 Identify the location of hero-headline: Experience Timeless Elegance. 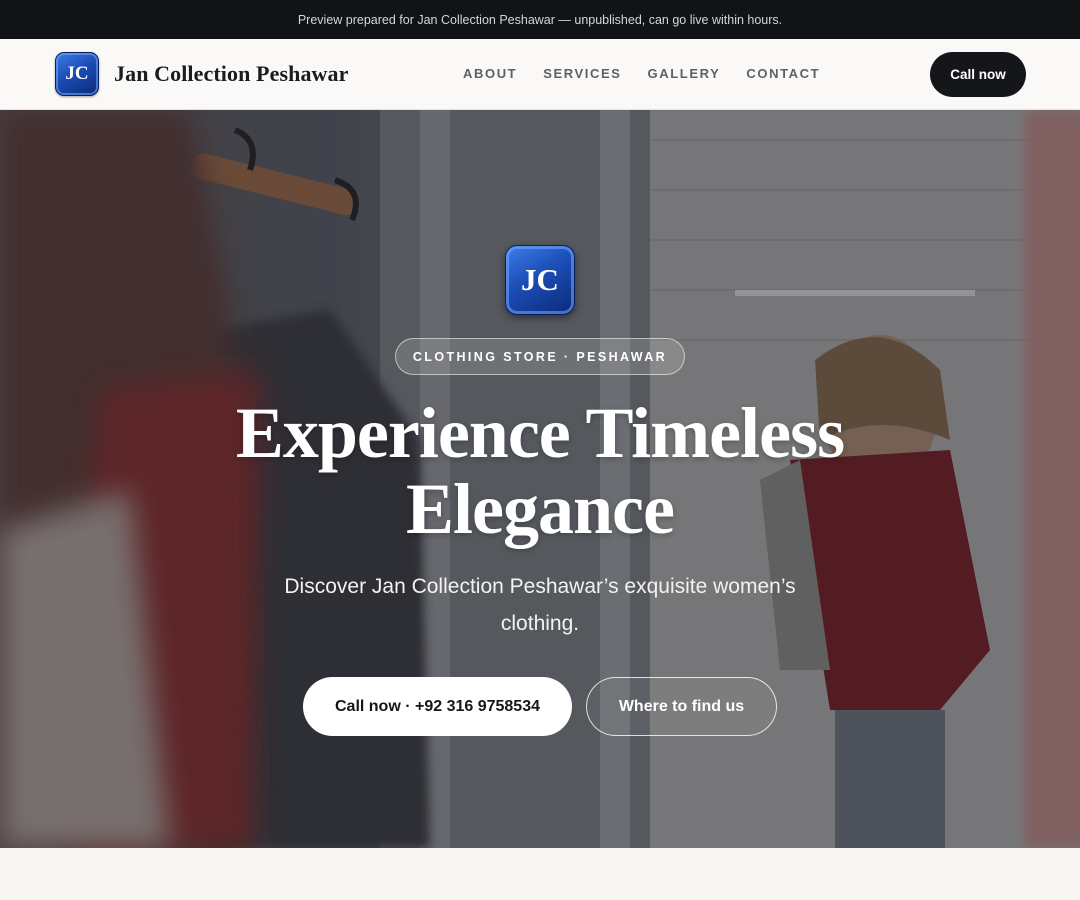
(540, 471).